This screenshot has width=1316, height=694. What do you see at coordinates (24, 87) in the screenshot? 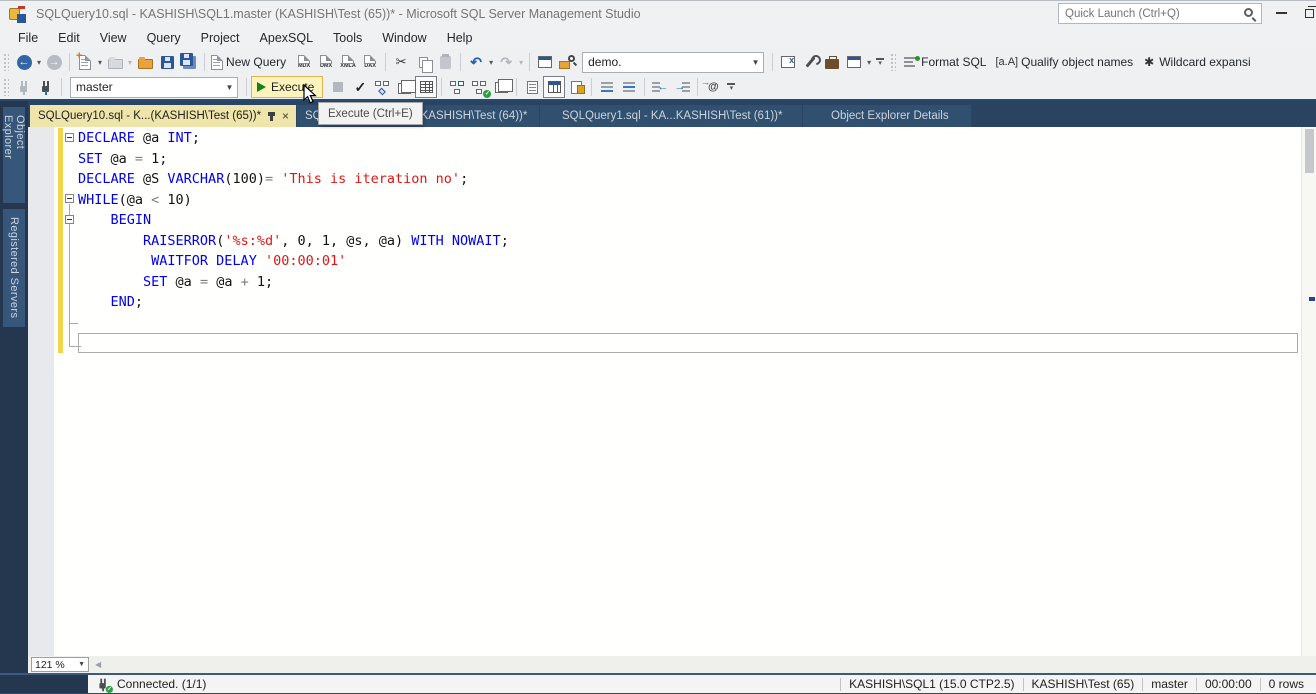
I see `connect-button` at bounding box center [24, 87].